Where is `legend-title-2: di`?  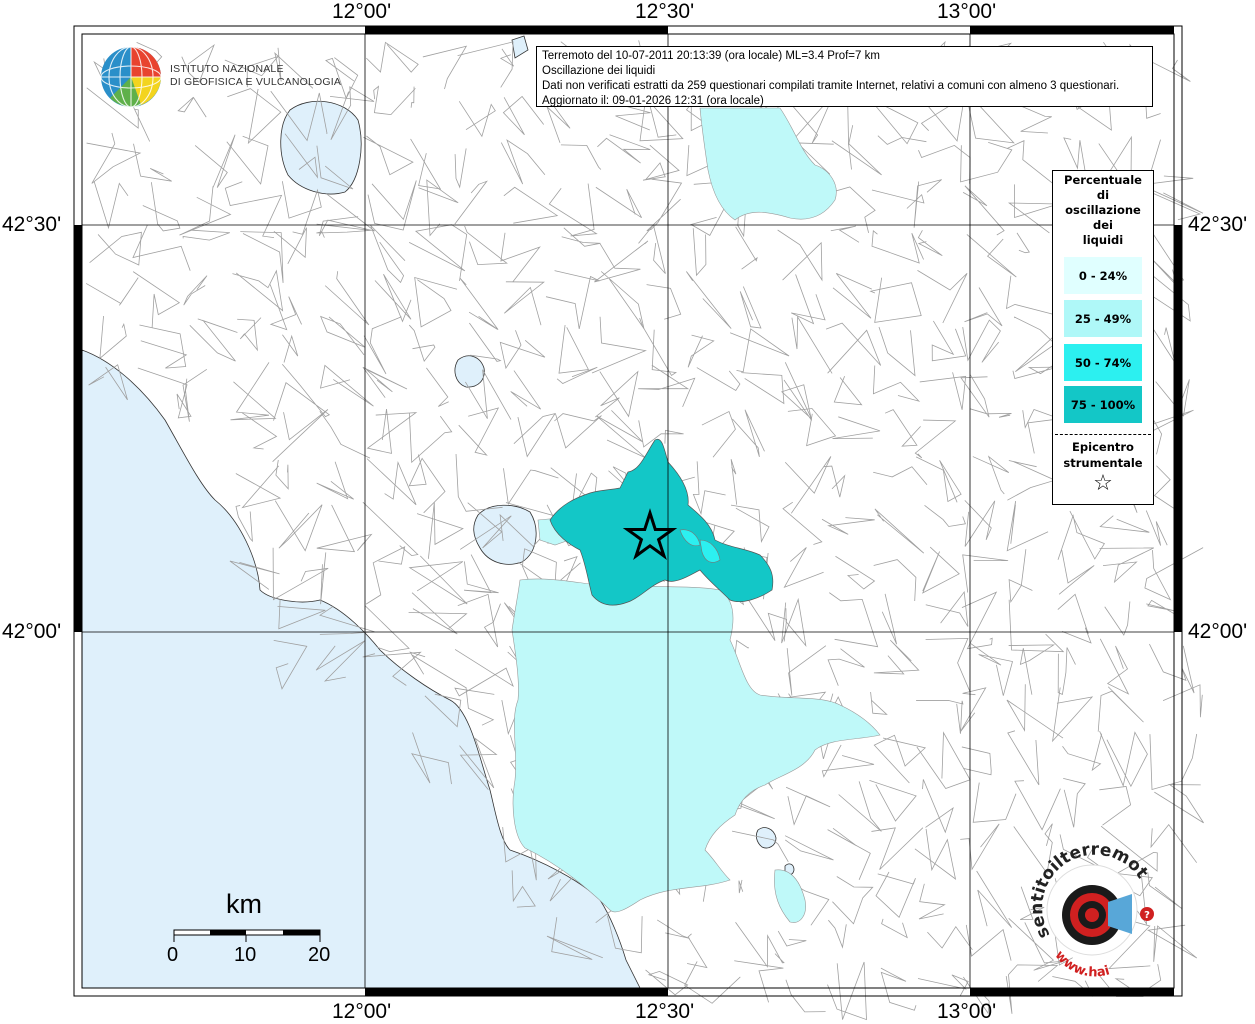 legend-title-2: di is located at coordinates (1103, 195).